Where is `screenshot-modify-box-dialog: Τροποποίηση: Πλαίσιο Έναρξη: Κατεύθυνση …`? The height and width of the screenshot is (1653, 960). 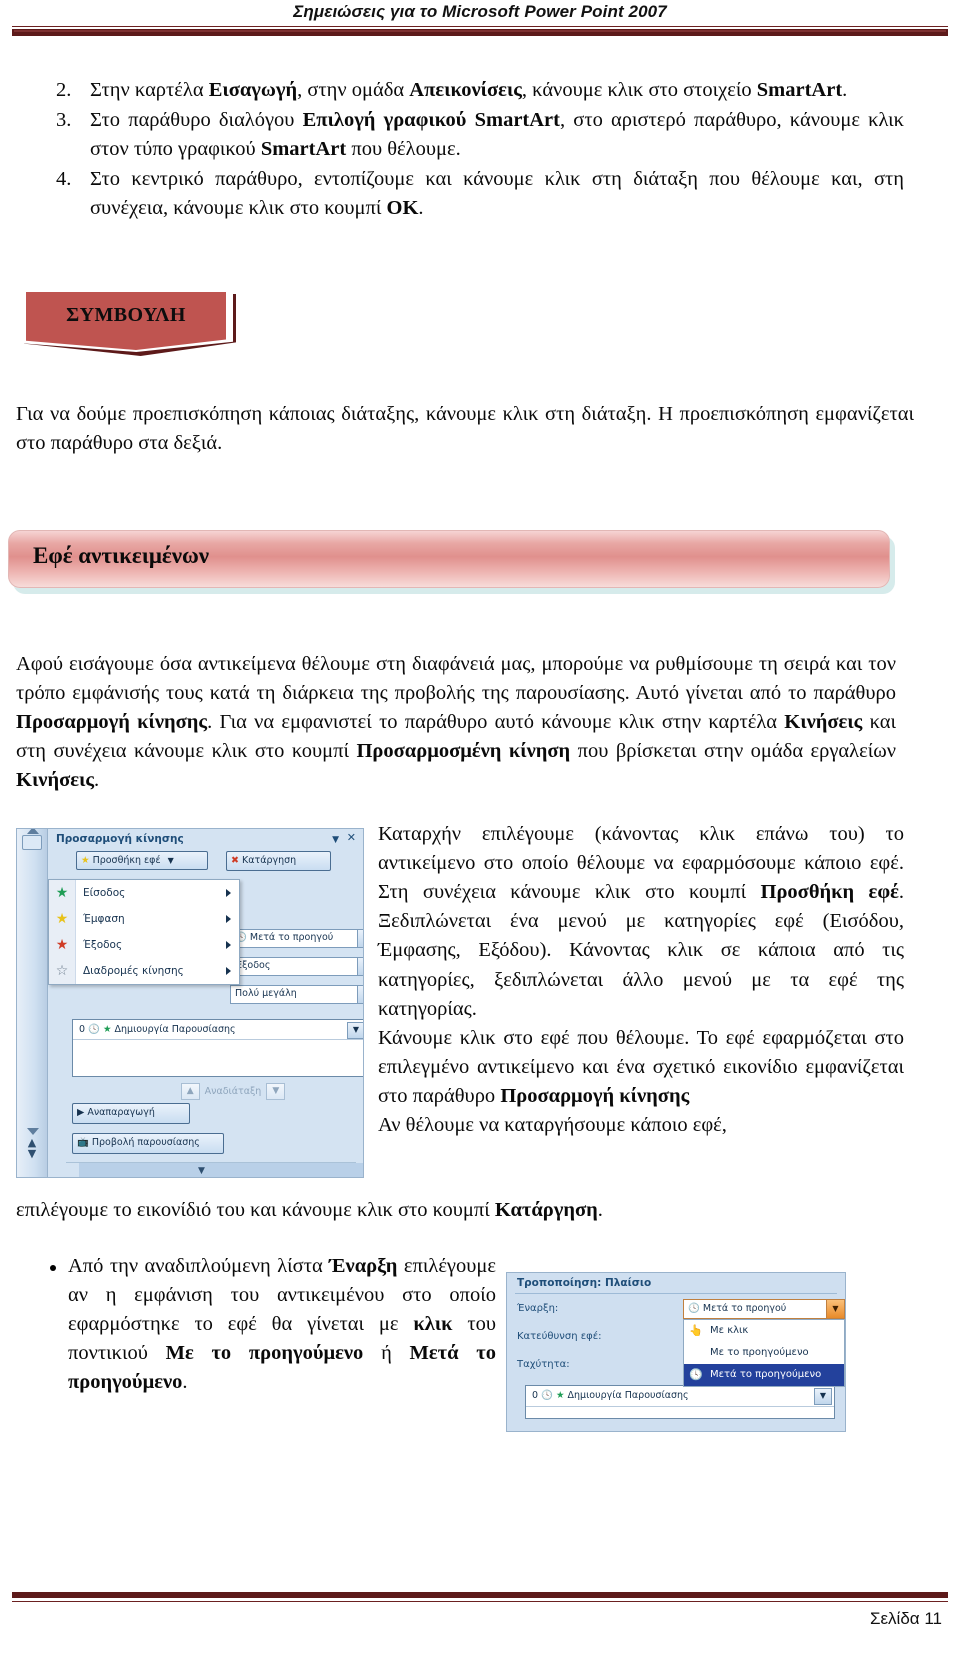
screenshot-modify-box-dialog: Τροποποίηση: Πλαίσιο Έναρξη: Κατεύθυνση … is located at coordinates (676, 1352).